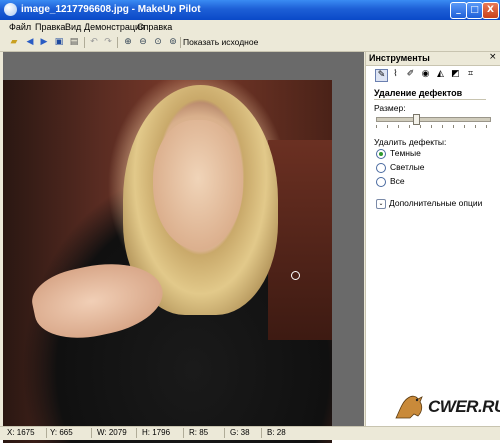 This screenshot has height=443, width=500. What do you see at coordinates (73, 27) in the screenshot?
I see `menu-view: Вид` at bounding box center [73, 27].